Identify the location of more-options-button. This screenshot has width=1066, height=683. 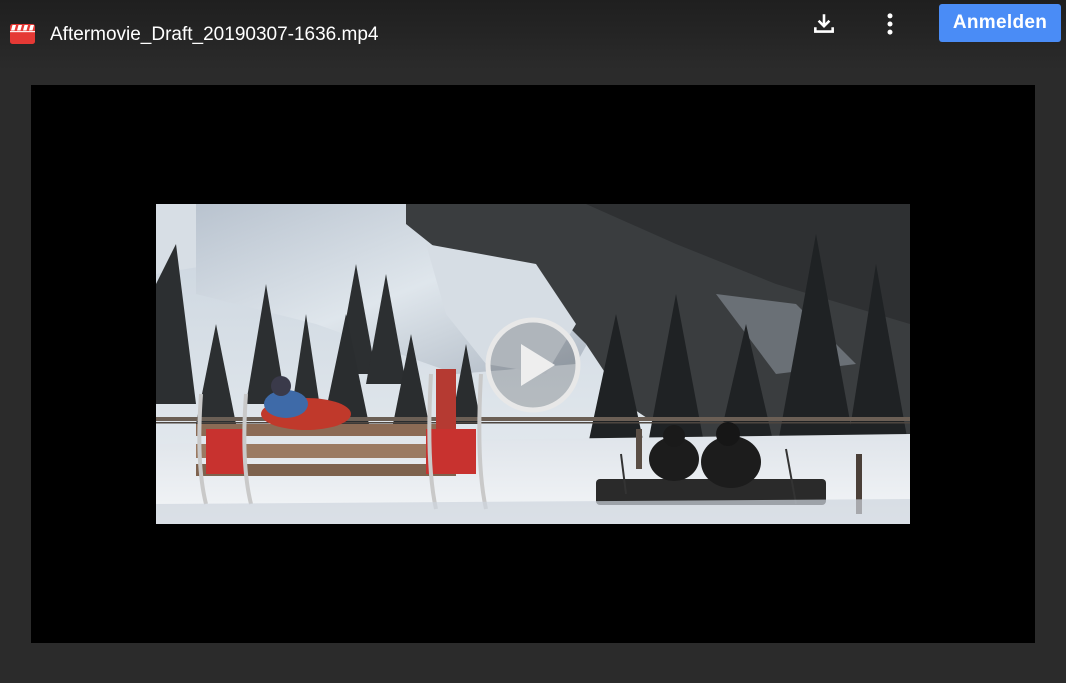
(890, 24).